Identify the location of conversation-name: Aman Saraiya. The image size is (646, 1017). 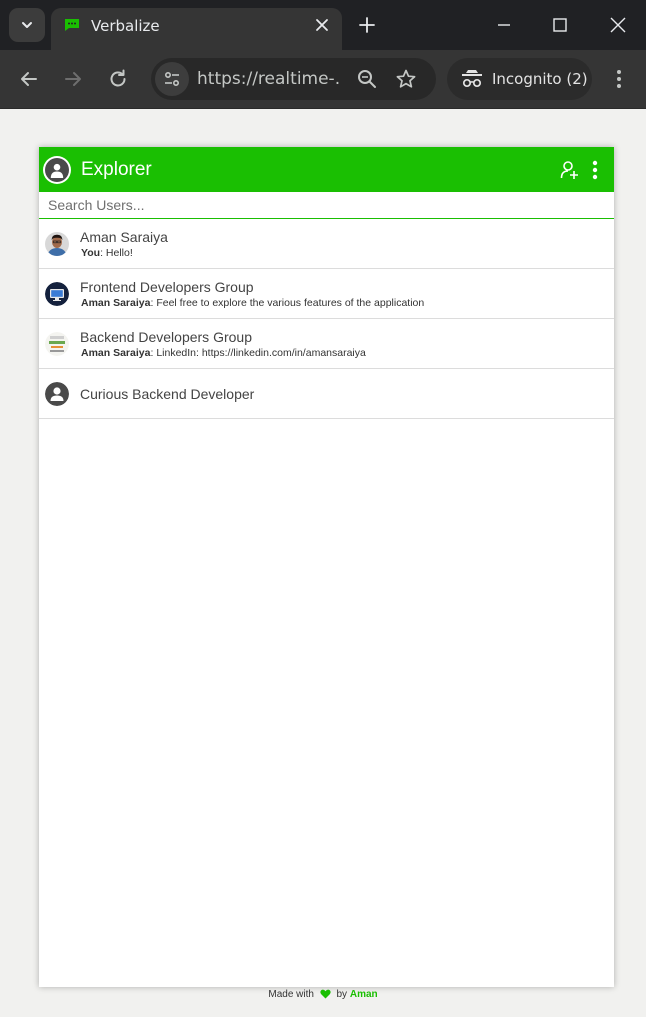
(124, 237).